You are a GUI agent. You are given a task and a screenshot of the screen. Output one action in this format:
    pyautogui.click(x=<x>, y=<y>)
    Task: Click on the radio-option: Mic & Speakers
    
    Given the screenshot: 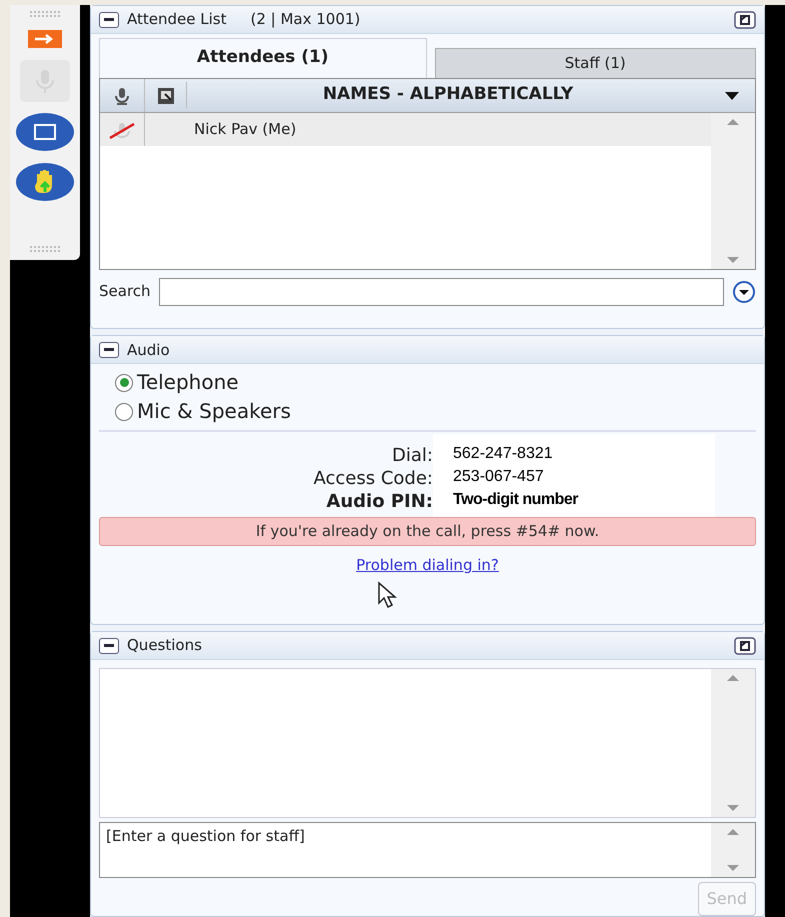 What is the action you would take?
    pyautogui.click(x=427, y=411)
    